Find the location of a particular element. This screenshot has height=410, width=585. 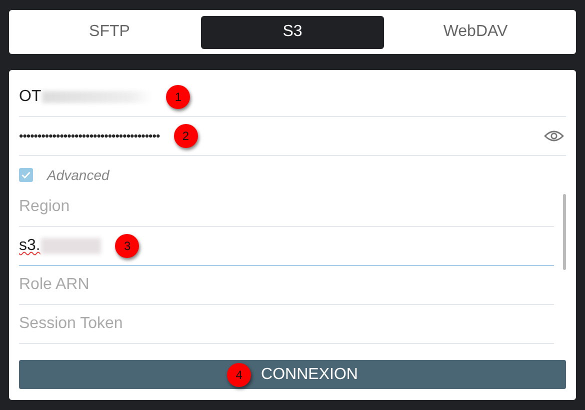

checkbox is located at coordinates (26, 175).